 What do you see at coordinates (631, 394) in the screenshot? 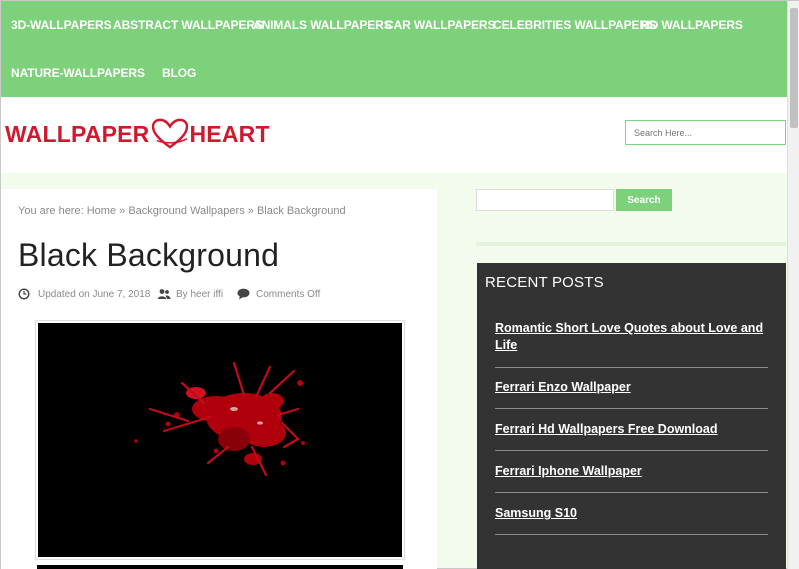
I see `recent-post-link: Ferrari Enzo Wallpaper` at bounding box center [631, 394].